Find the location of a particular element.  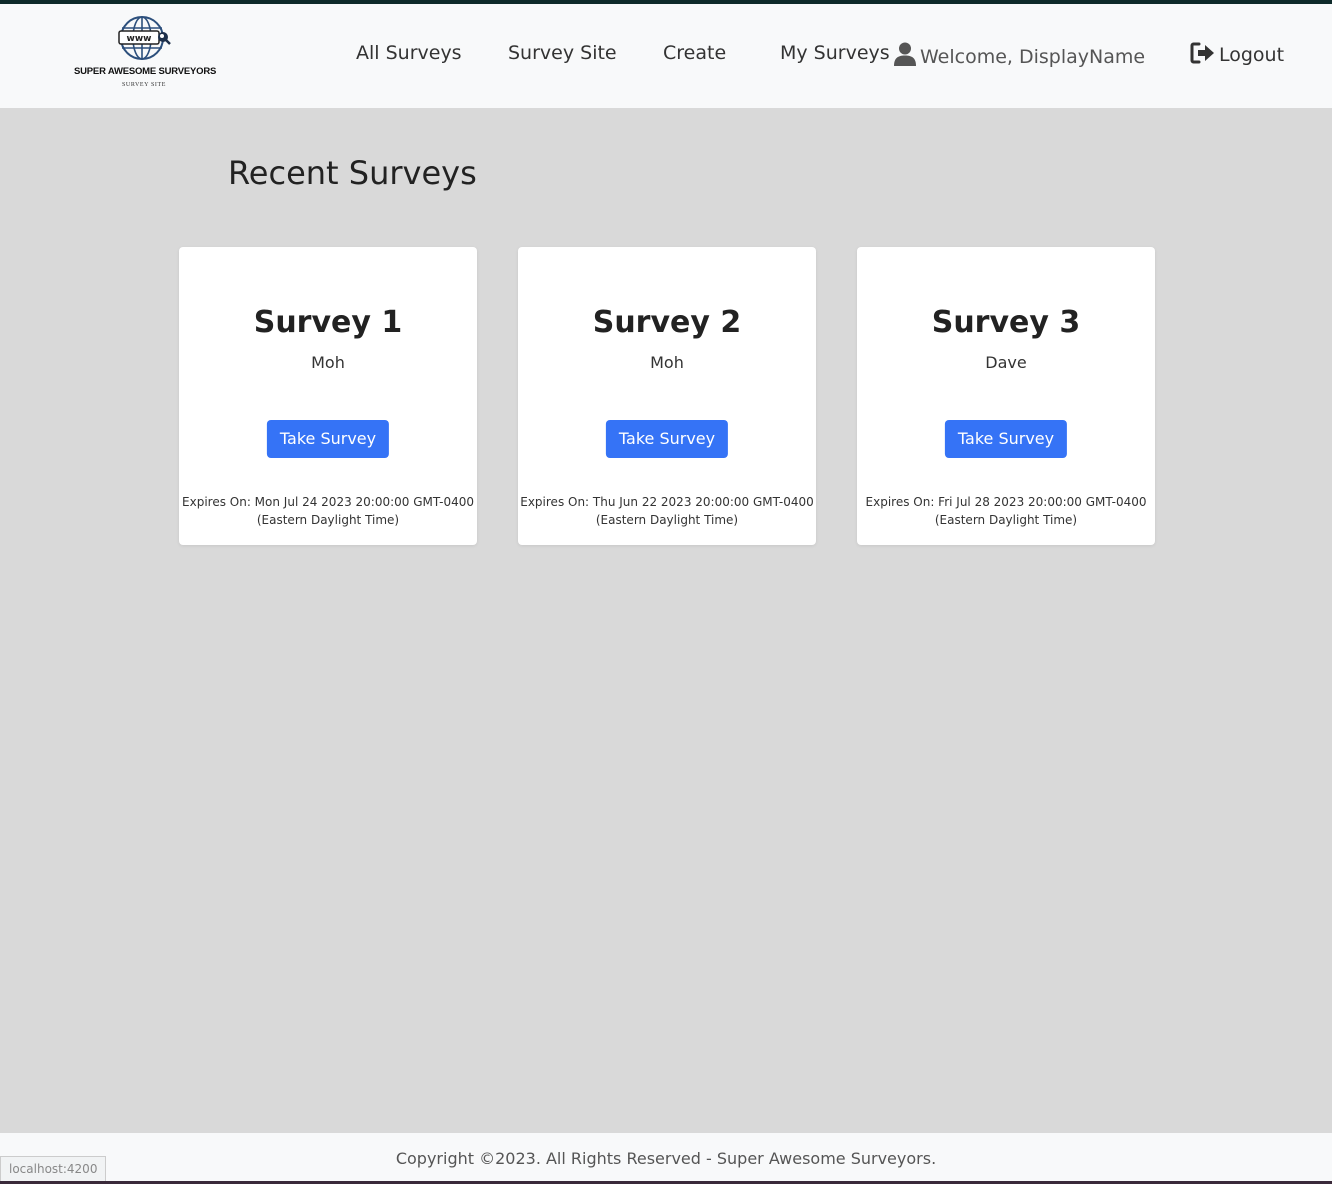

page-title: Recent Surveys is located at coordinates (352, 173).